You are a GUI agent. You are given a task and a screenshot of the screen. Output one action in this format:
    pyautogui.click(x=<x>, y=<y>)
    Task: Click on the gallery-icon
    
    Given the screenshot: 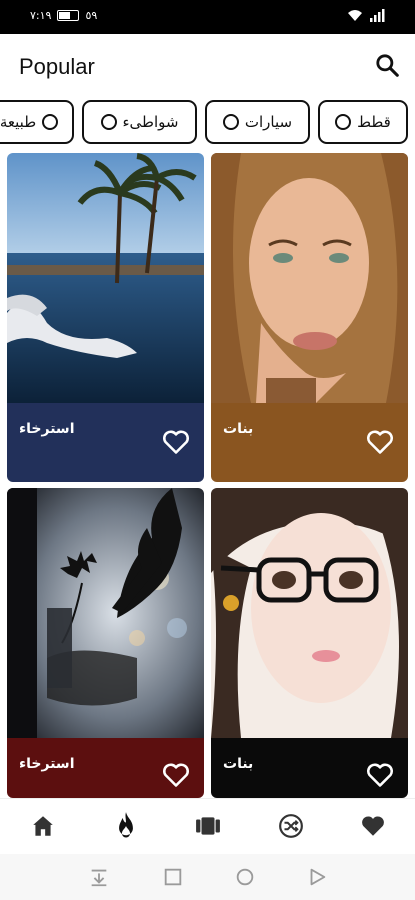 What is the action you would take?
    pyautogui.click(x=208, y=826)
    